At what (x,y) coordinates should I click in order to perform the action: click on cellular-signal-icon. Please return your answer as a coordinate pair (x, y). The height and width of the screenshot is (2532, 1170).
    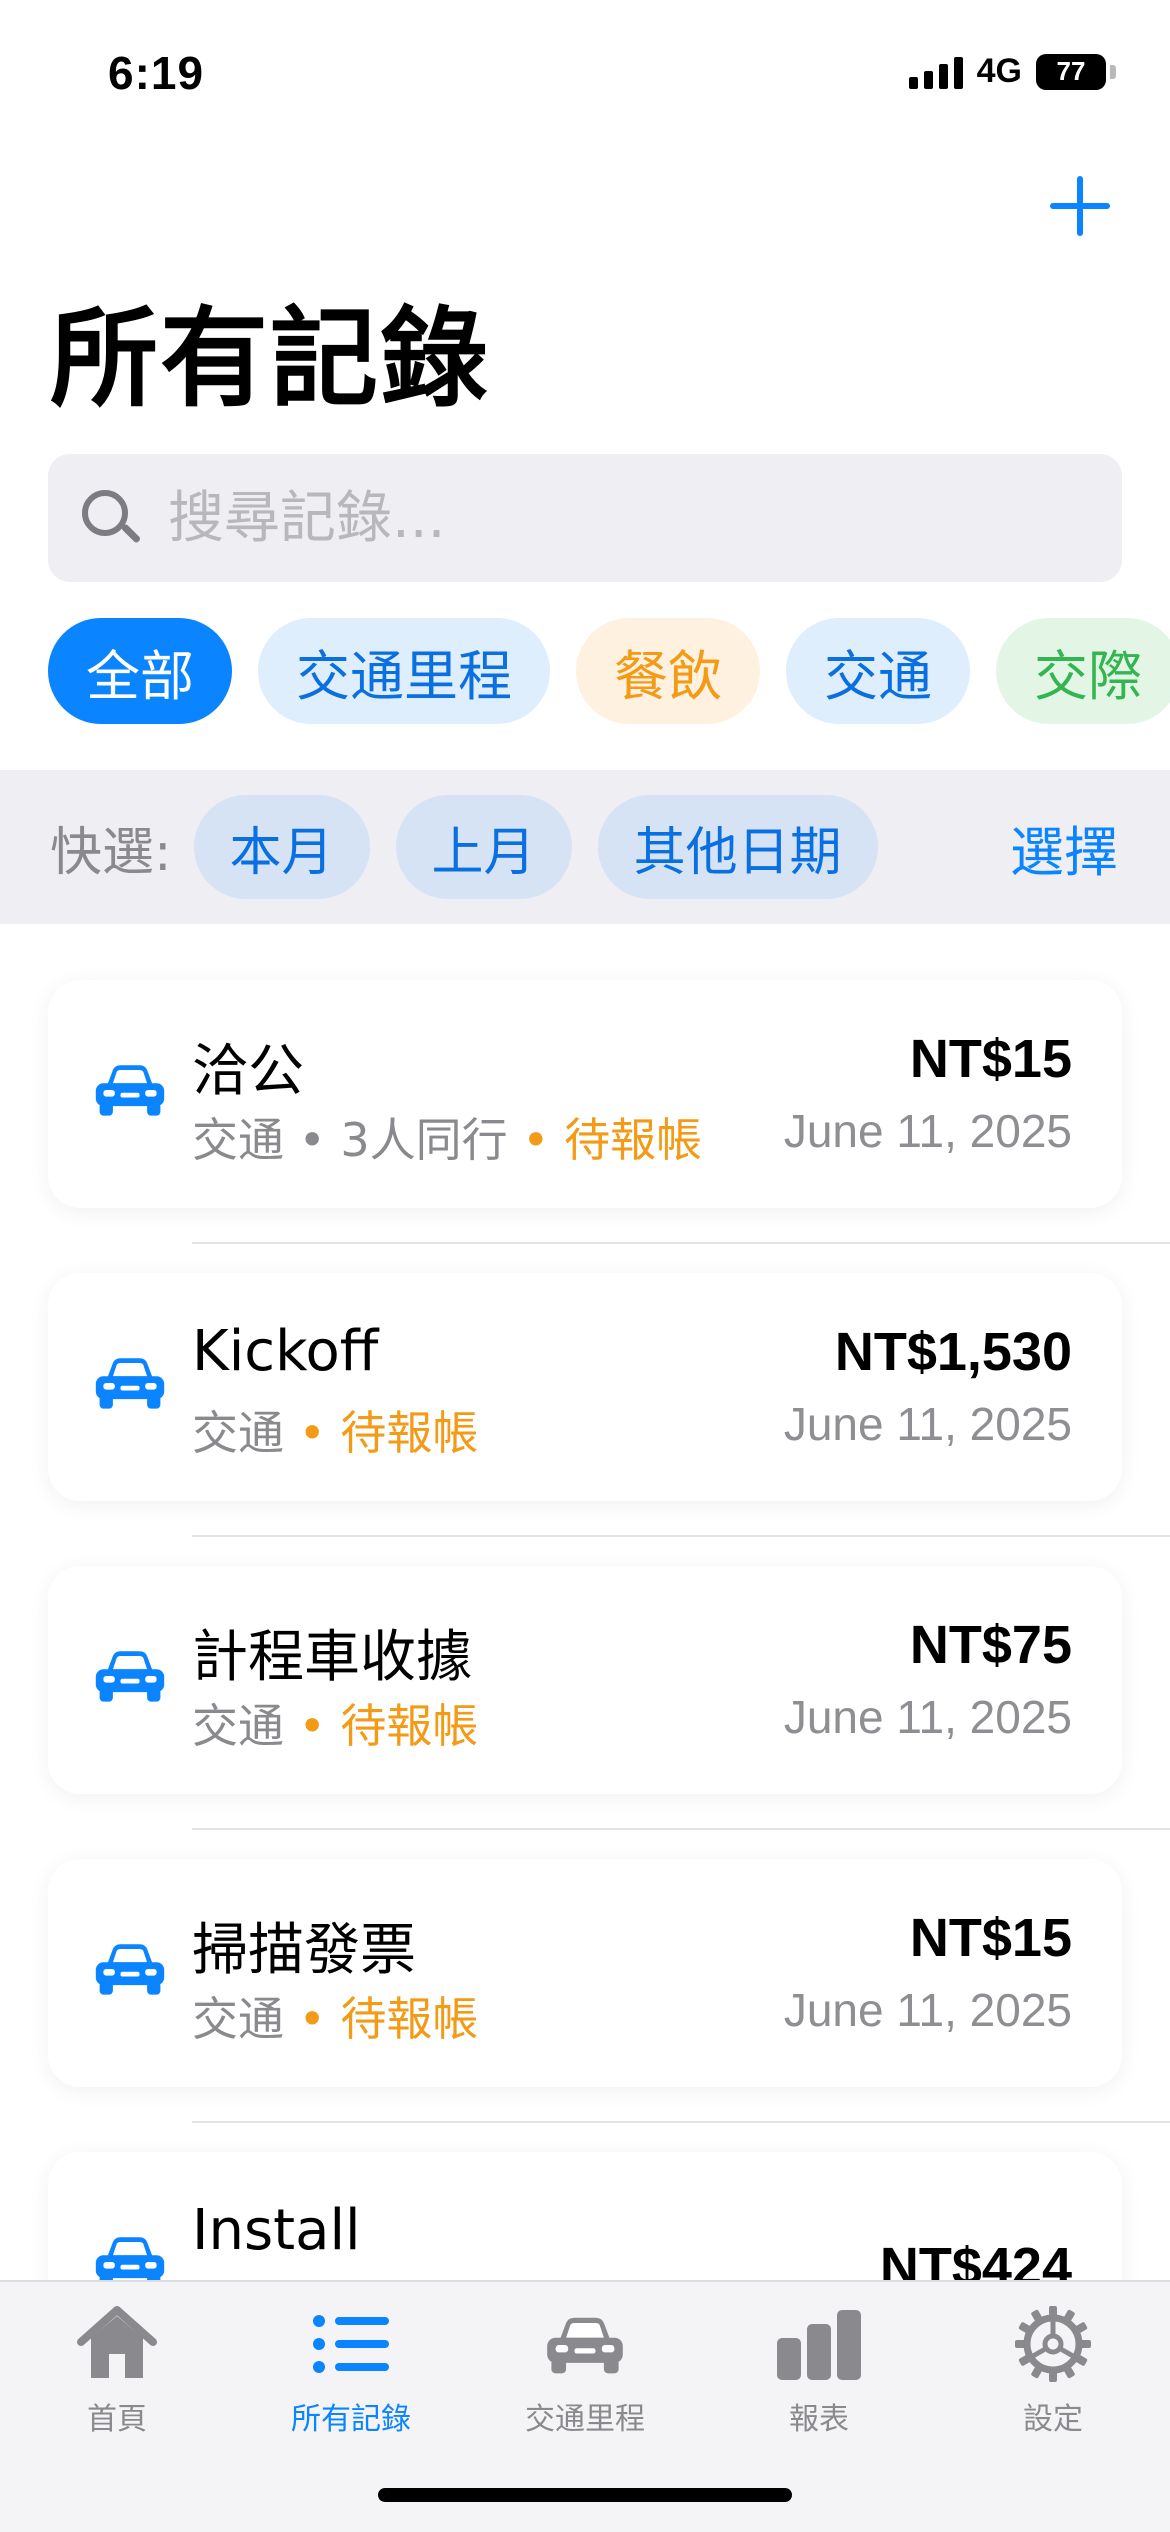
    Looking at the image, I should click on (935, 72).